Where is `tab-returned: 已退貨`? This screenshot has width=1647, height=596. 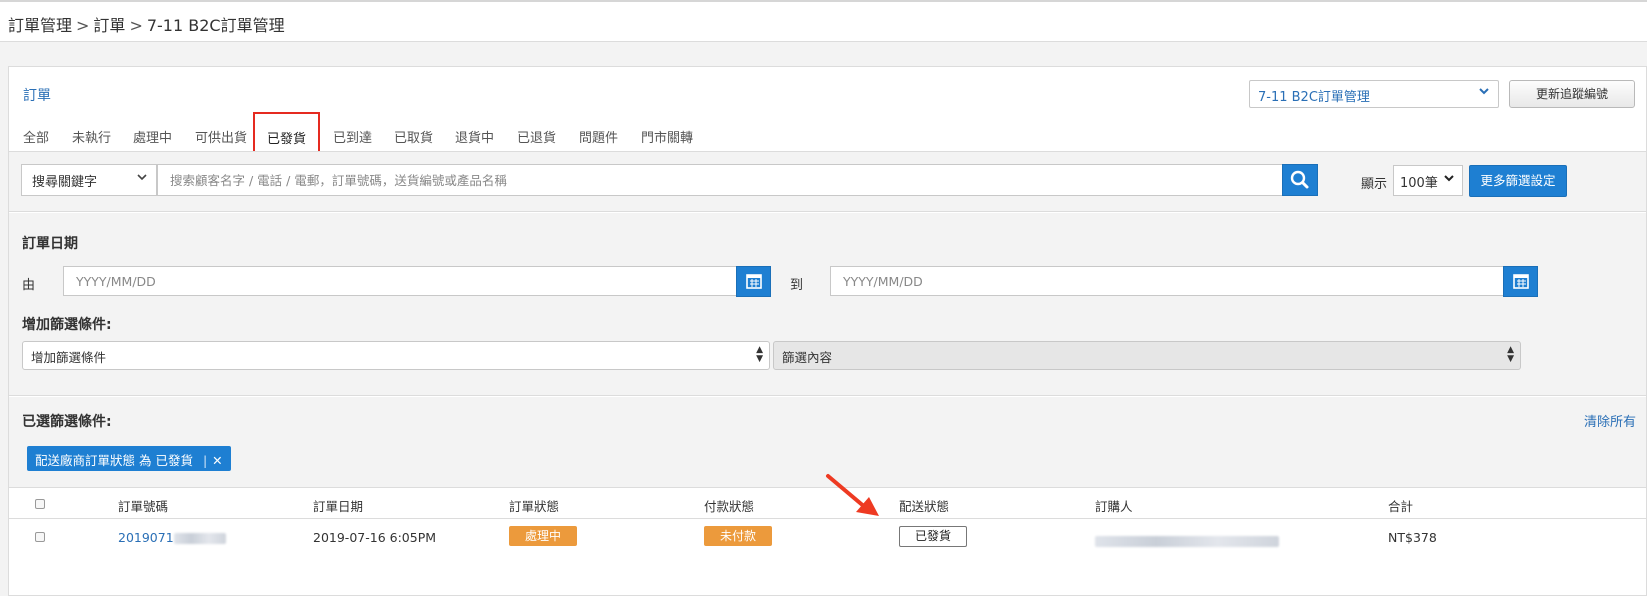
tab-returned: 已退貨 is located at coordinates (536, 136).